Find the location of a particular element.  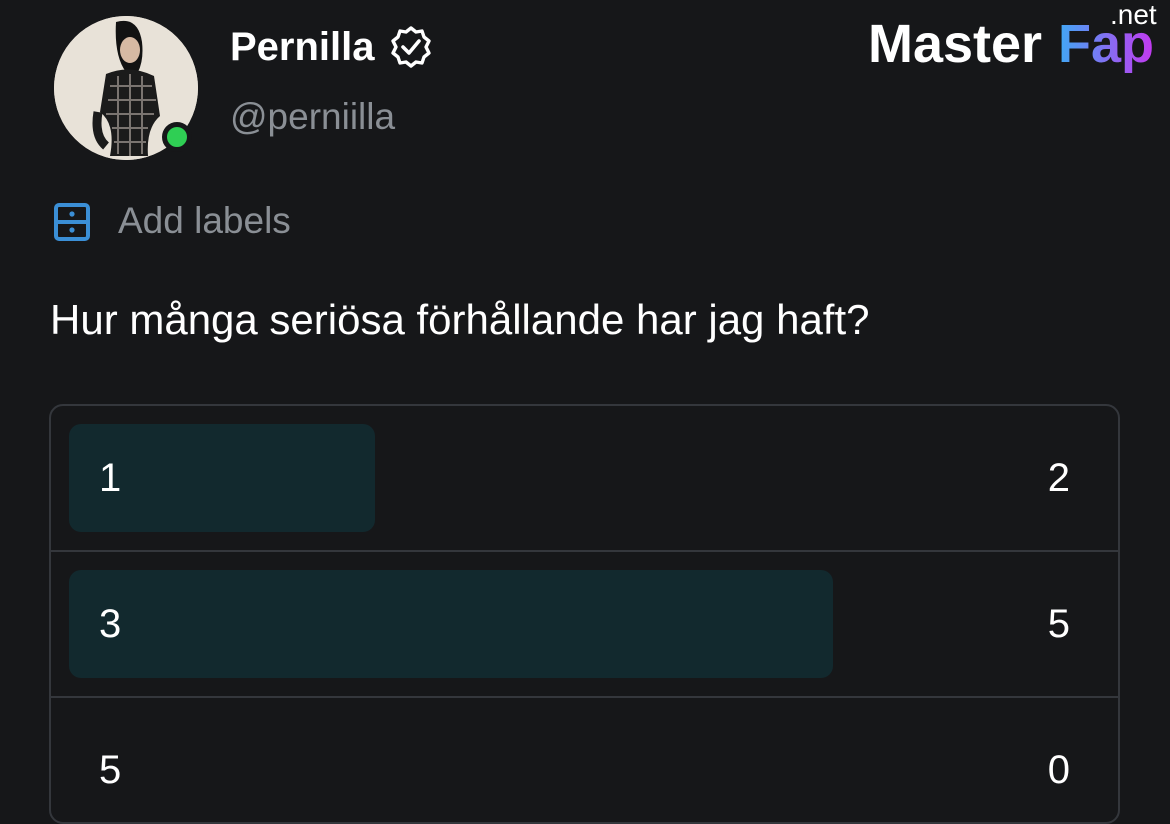

masterfap-logo: .net Master Fap is located at coordinates (1012, 37).